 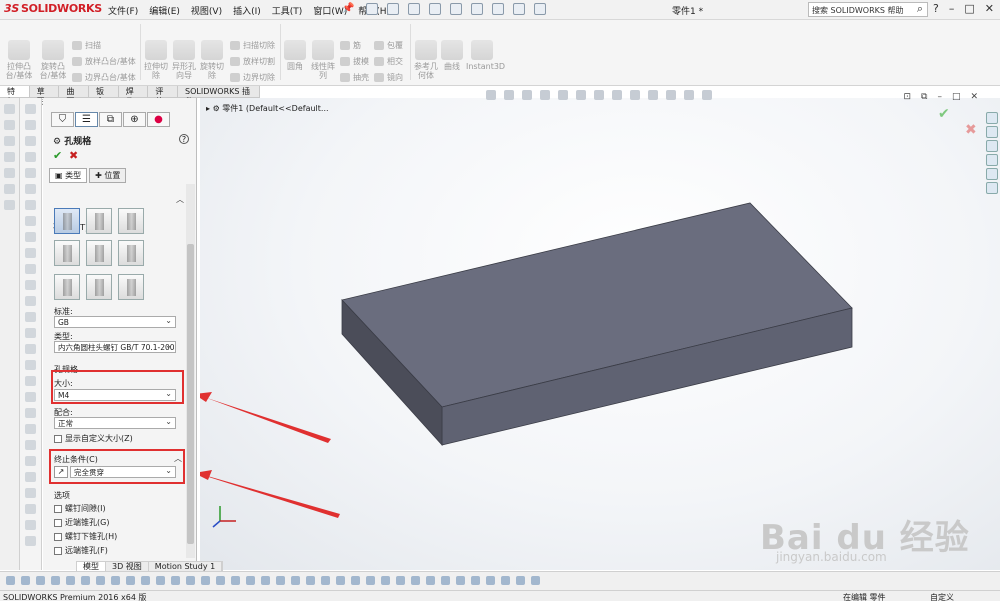 I want to click on shell-button: 抽壳, so click(x=354, y=77).